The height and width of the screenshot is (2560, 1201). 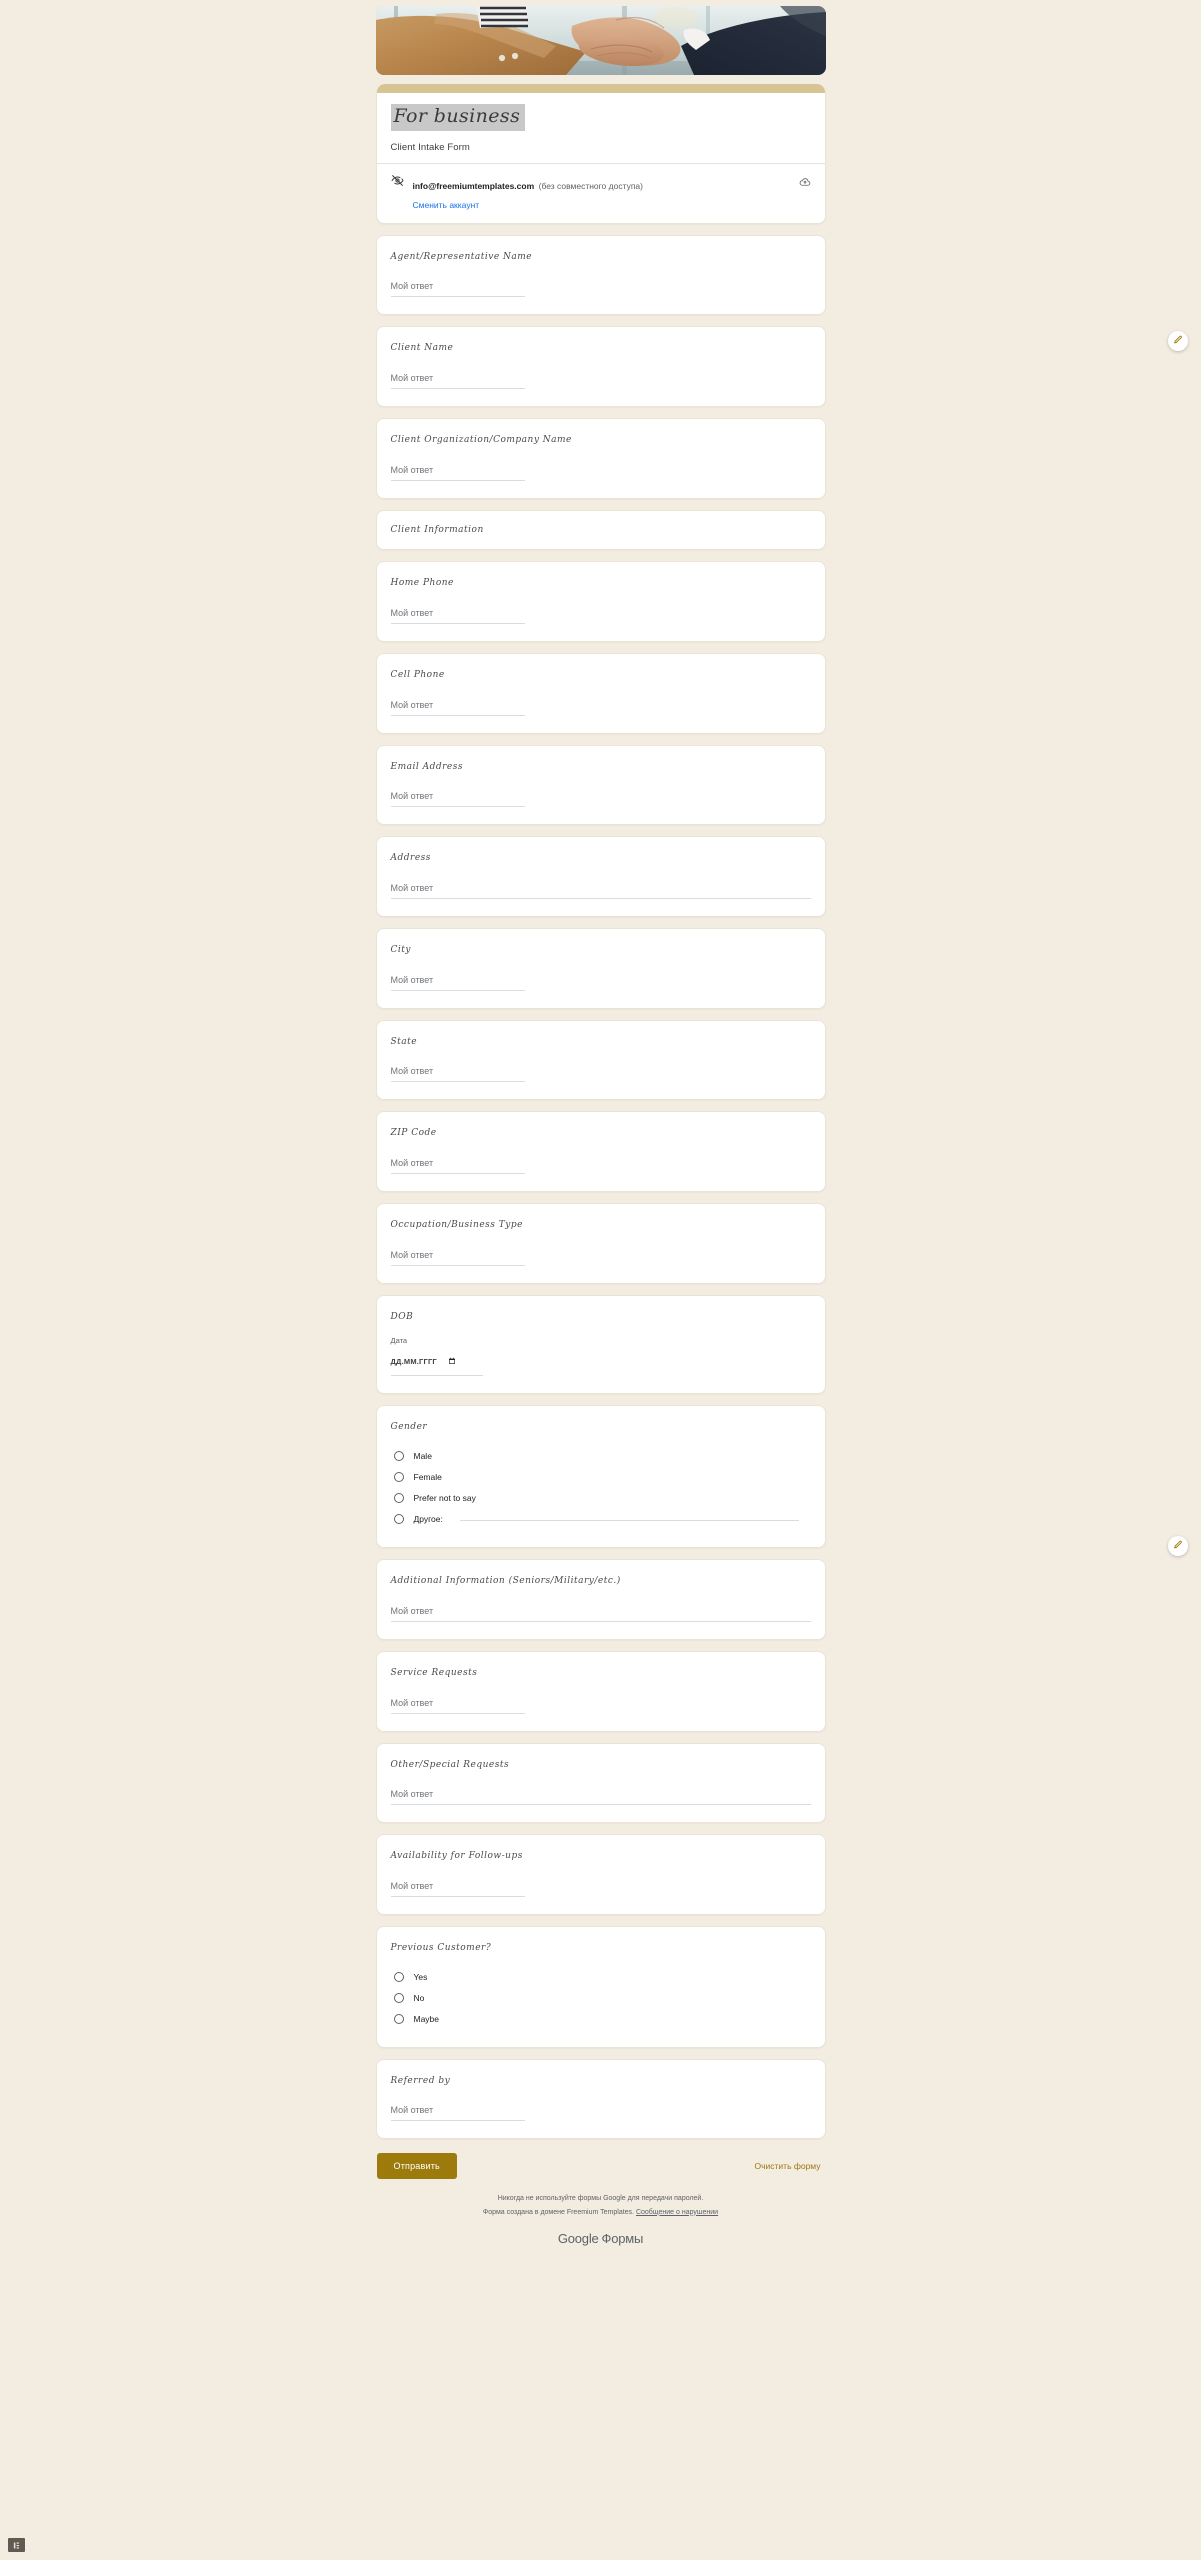 I want to click on question-body: Email Address Мой ответ, so click(x=601, y=785).